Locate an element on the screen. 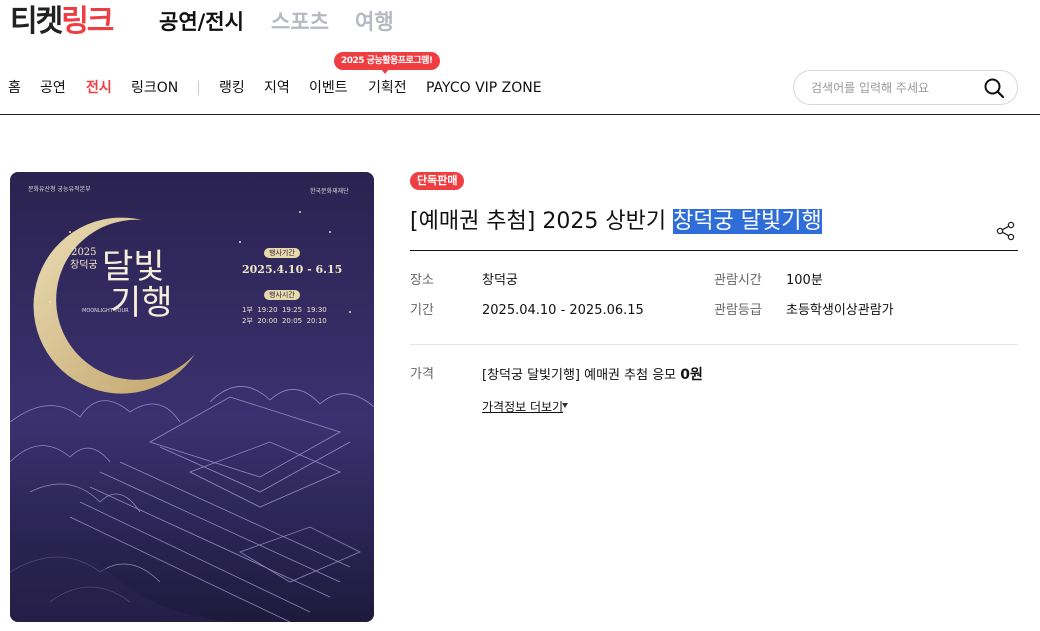 This screenshot has height=631, width=1040. category-performance-exhibition: 공연/전시 is located at coordinates (201, 22).